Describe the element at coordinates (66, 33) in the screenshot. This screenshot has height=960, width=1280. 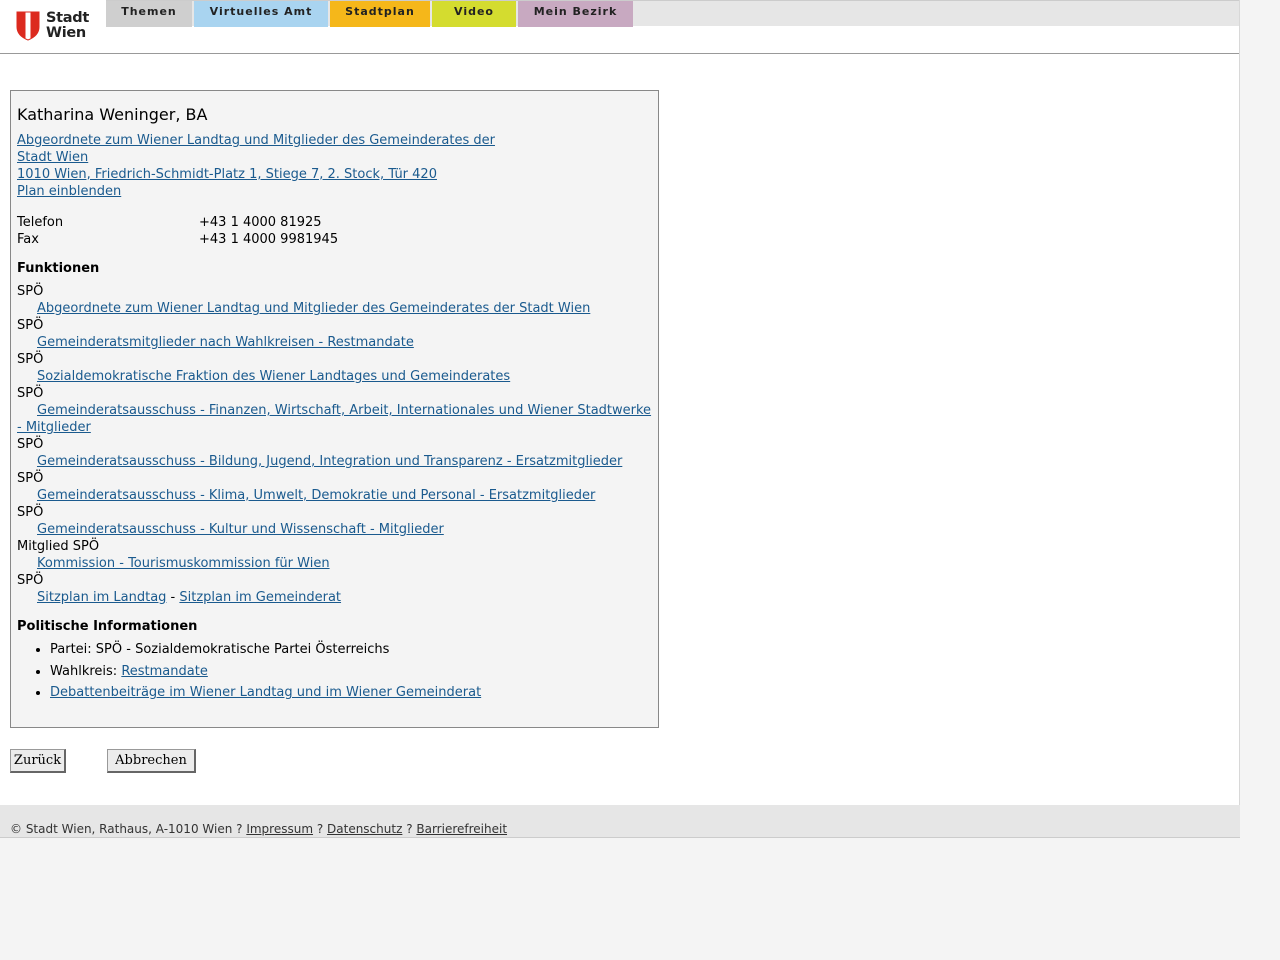
I see `logo-line-2: Wien` at that location.